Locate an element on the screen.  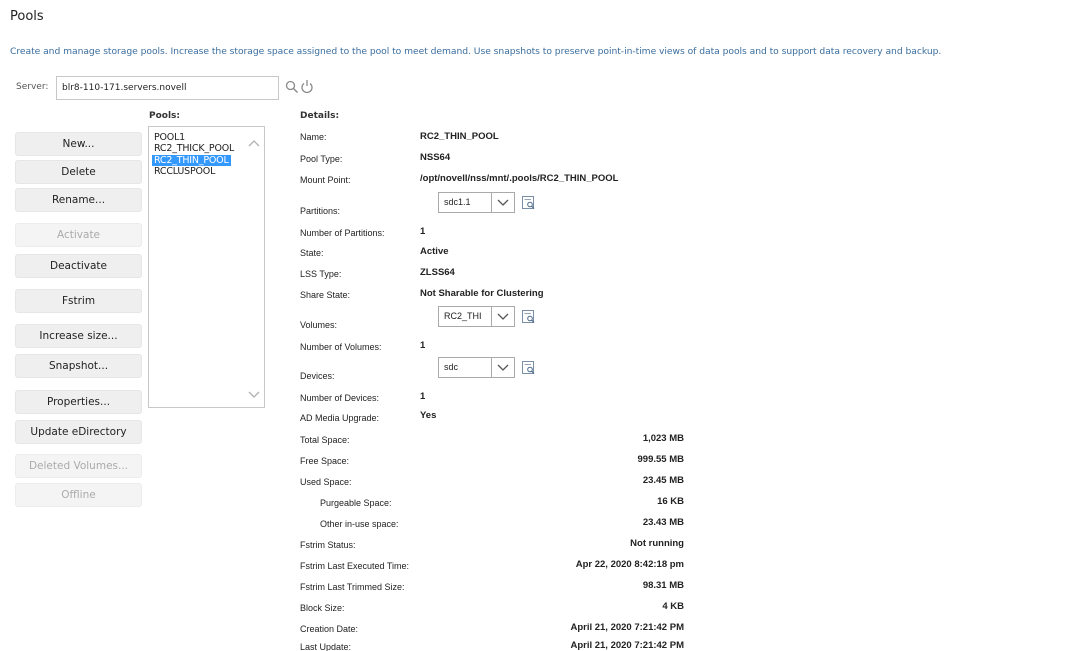
devices-dropdown: sdc is located at coordinates (486, 367).